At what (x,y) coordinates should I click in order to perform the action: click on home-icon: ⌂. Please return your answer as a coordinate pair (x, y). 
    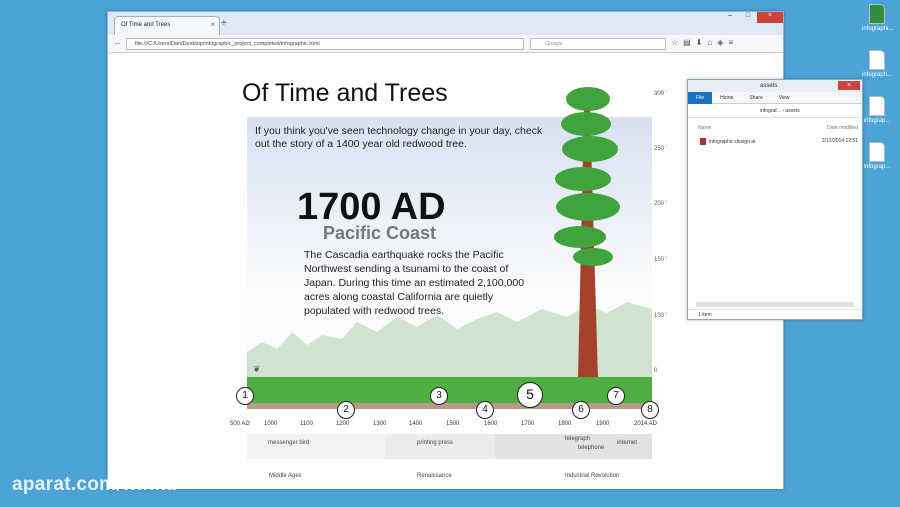
    Looking at the image, I should click on (709, 42).